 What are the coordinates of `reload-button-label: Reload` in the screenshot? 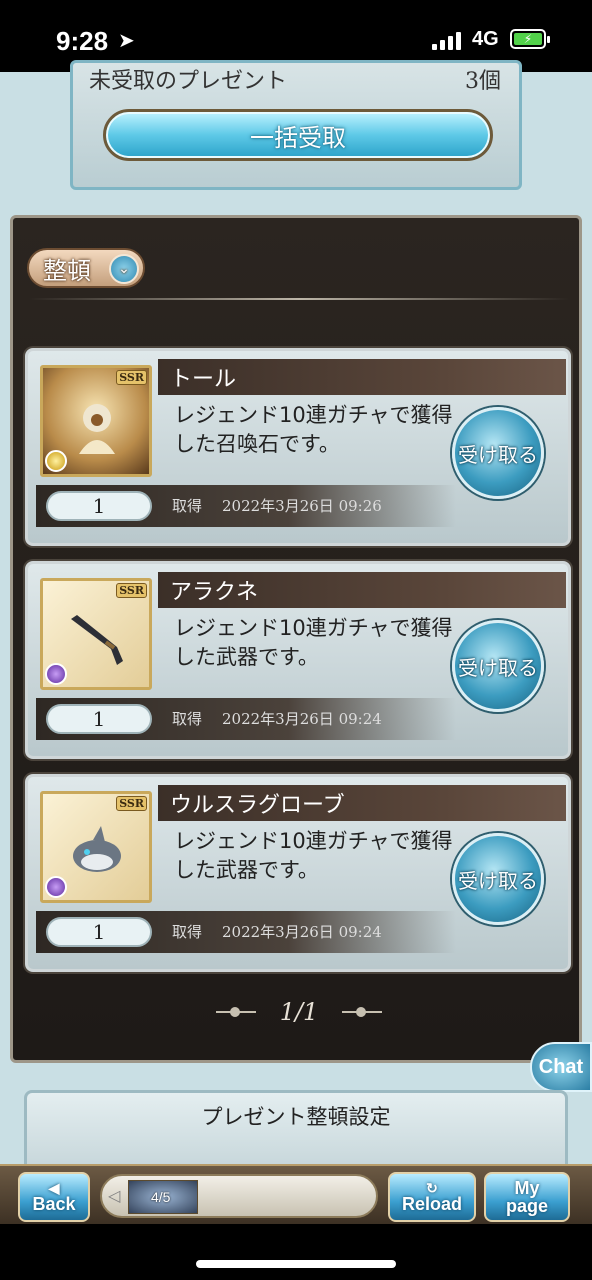 It's located at (431, 1204).